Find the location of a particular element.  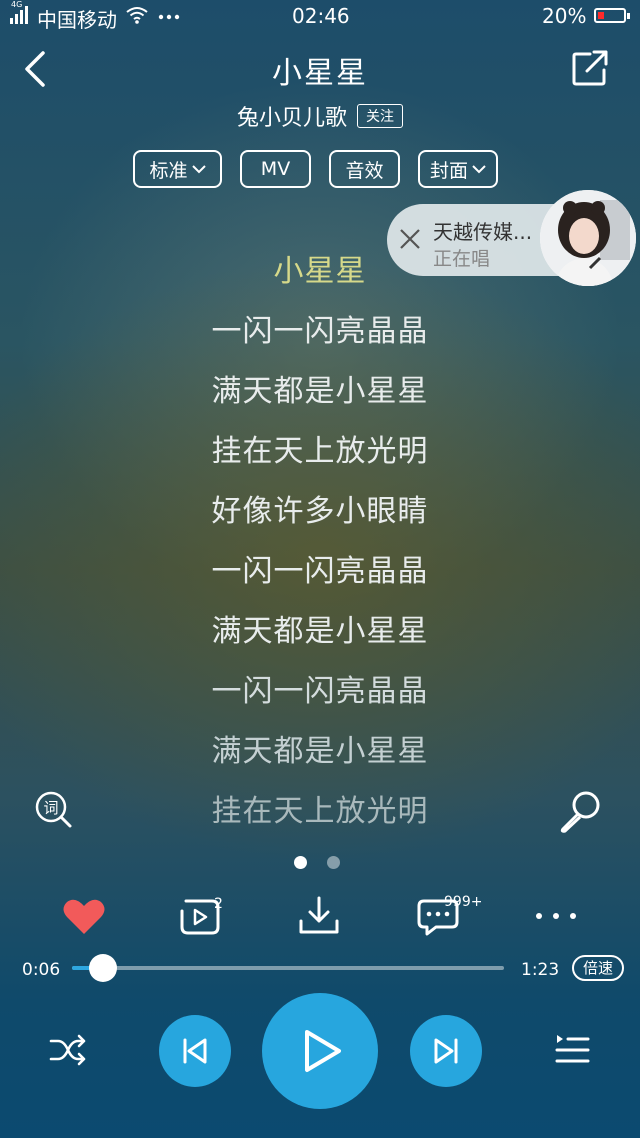

skip-back-icon is located at coordinates (195, 1051).